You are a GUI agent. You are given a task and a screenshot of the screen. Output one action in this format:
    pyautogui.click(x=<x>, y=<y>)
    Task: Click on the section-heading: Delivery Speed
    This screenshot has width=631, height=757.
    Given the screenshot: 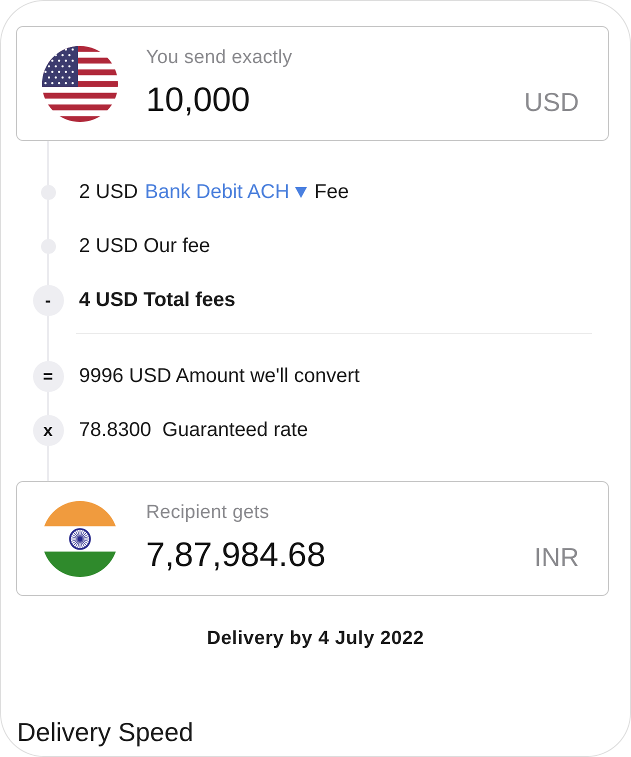 What is the action you would take?
    pyautogui.click(x=105, y=732)
    